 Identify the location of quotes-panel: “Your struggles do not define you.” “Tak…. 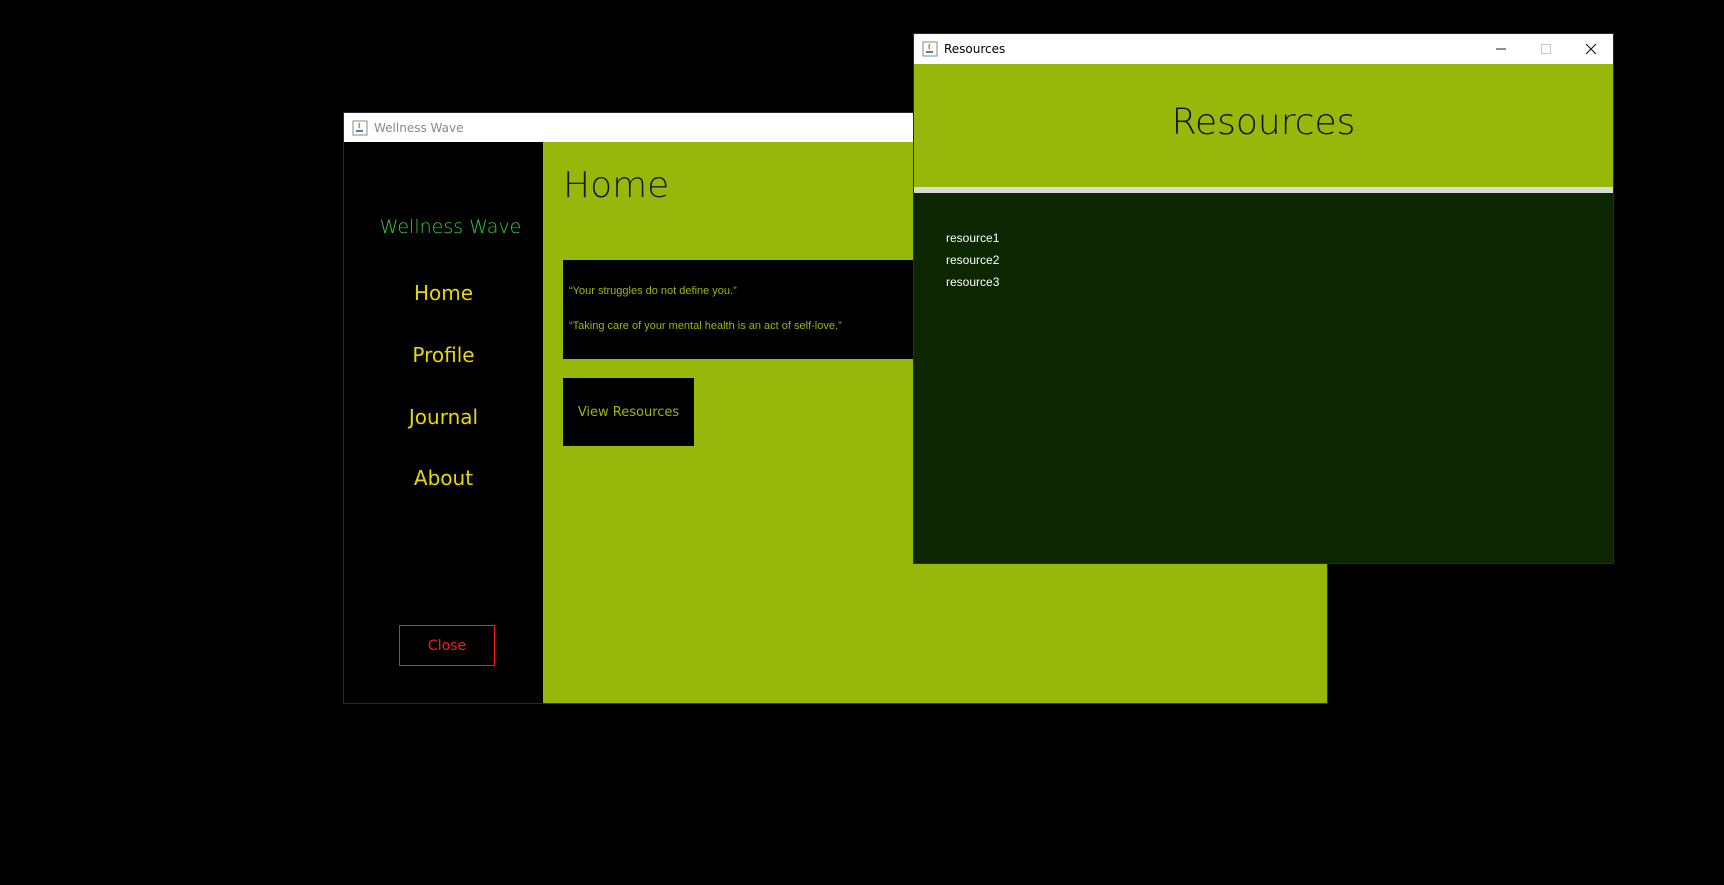
(743, 309).